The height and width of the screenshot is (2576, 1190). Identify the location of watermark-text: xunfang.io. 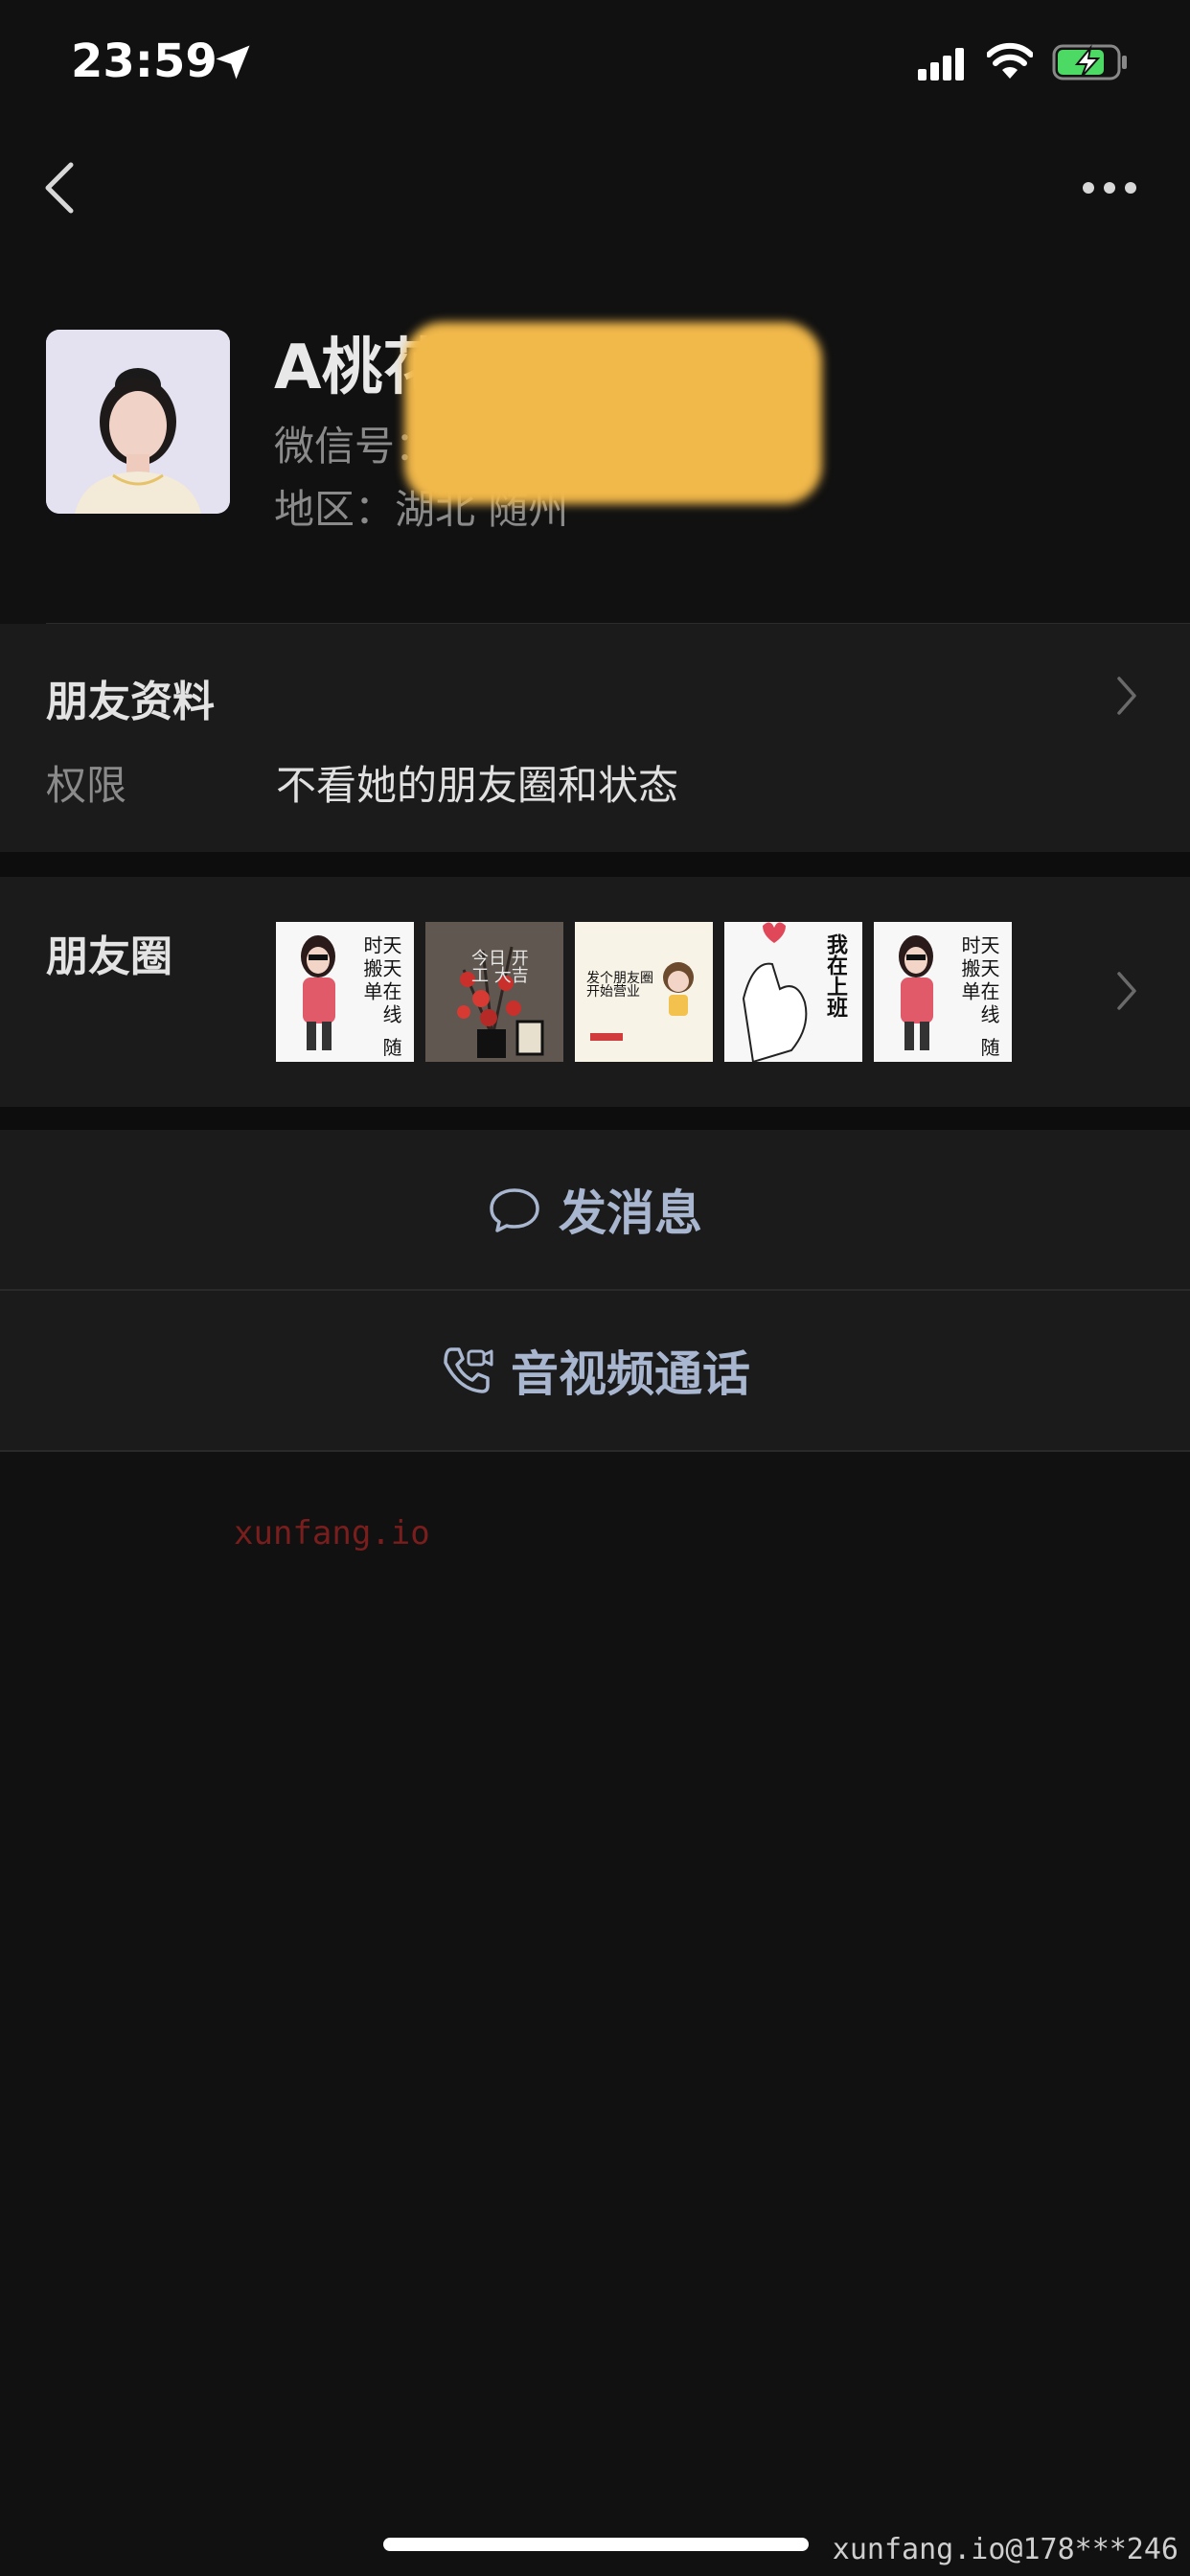
(332, 1533).